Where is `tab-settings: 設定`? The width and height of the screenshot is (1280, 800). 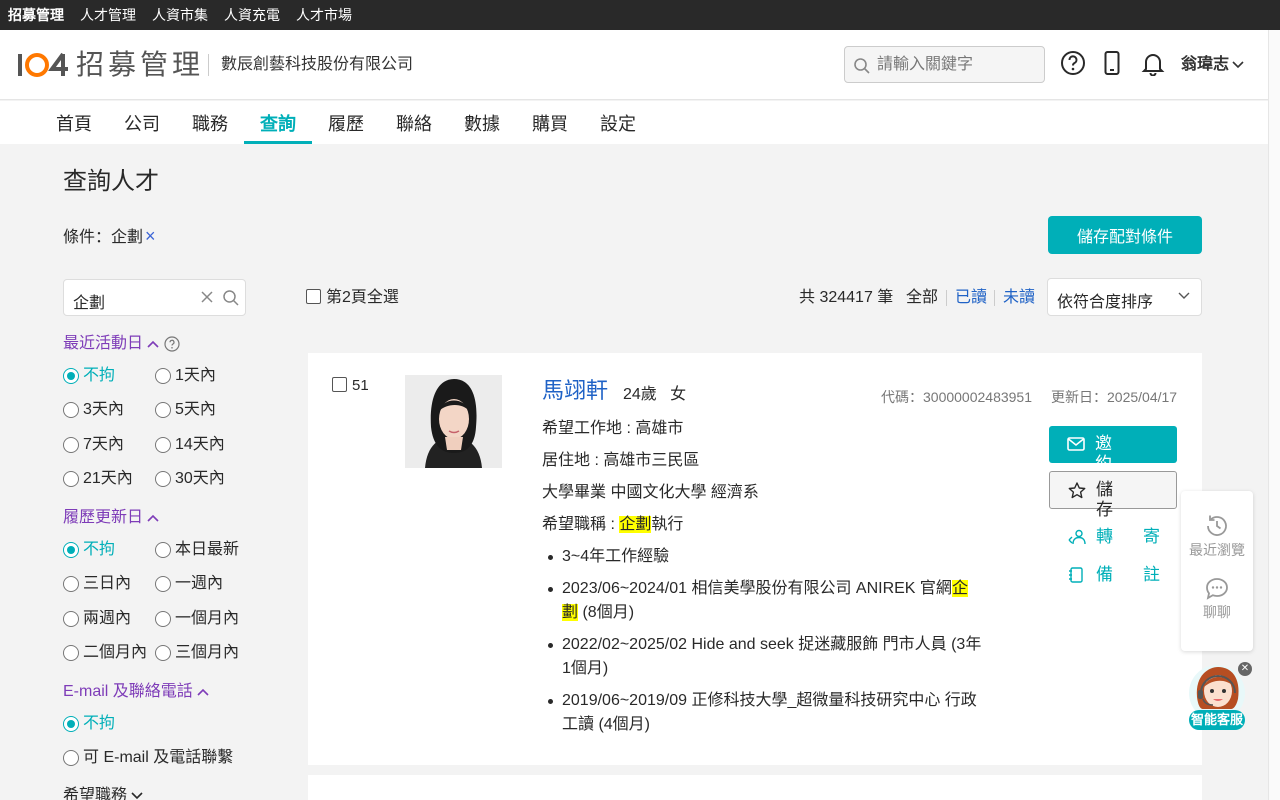
tab-settings: 設定 is located at coordinates (618, 122).